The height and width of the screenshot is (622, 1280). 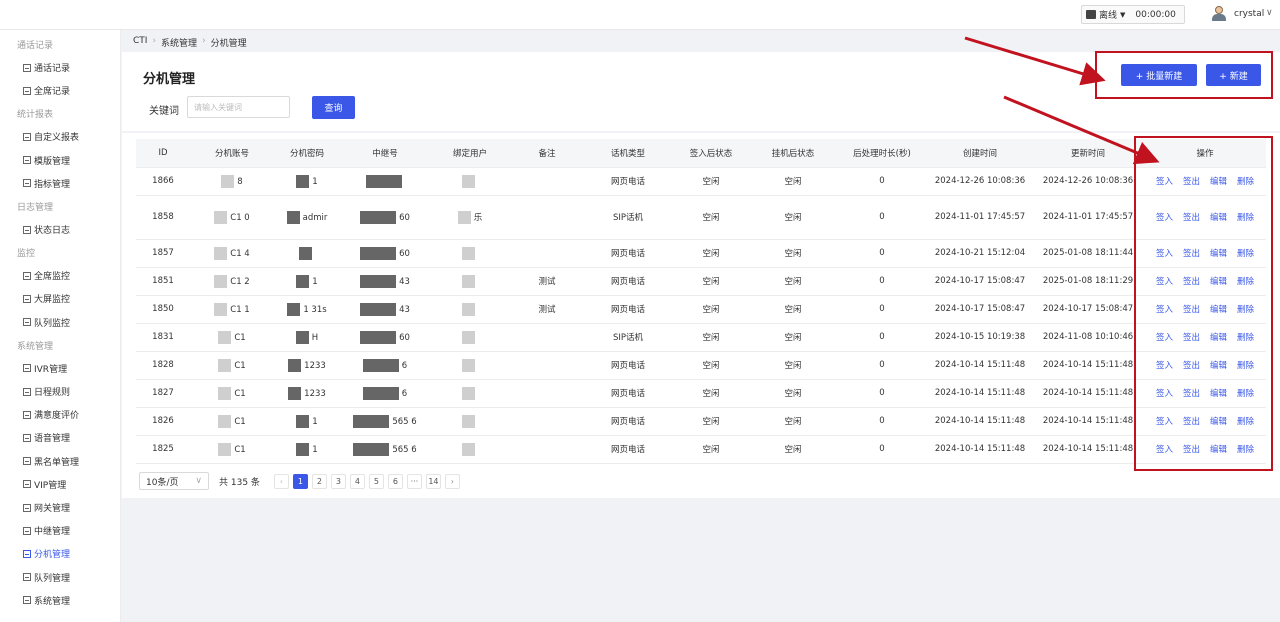 I want to click on sidebar-item: IVR管理, so click(x=45, y=368).